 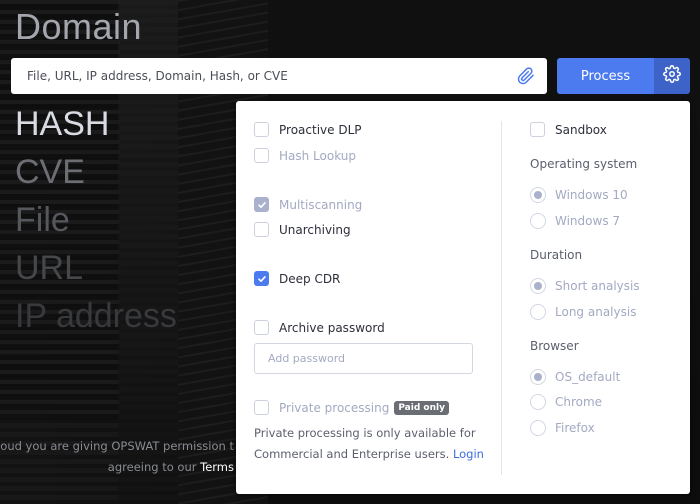 What do you see at coordinates (597, 286) in the screenshot?
I see `option-label: Short analysis` at bounding box center [597, 286].